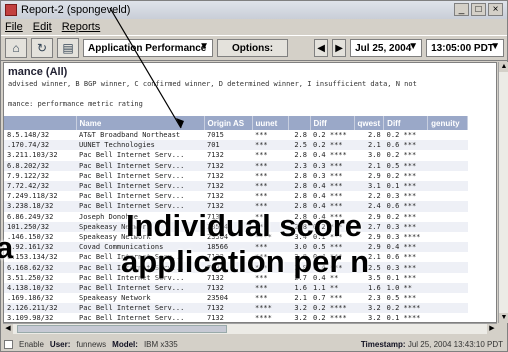 The width and height of the screenshot is (508, 352). Describe the element at coordinates (7, 247) in the screenshot. I see `overlay-caption-fragment: a` at that location.